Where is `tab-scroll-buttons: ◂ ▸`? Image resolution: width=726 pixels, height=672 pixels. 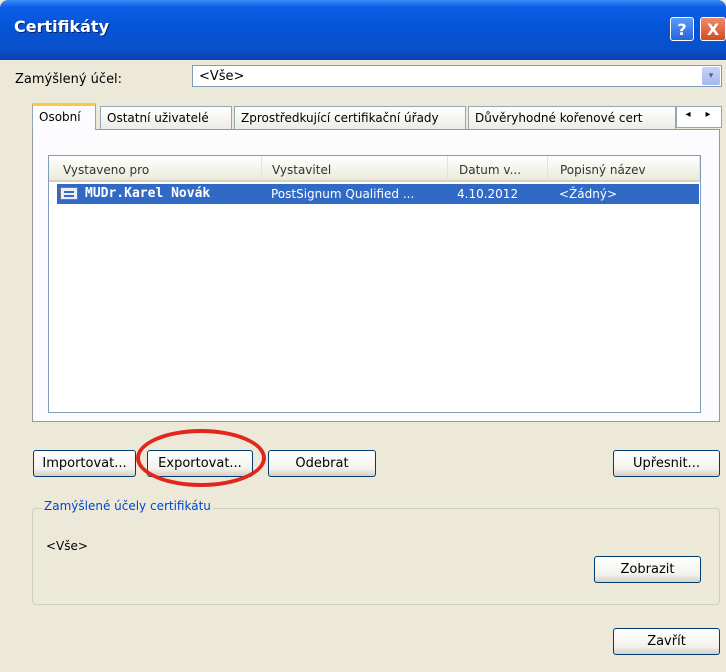
tab-scroll-buttons: ◂ ▸ is located at coordinates (699, 117).